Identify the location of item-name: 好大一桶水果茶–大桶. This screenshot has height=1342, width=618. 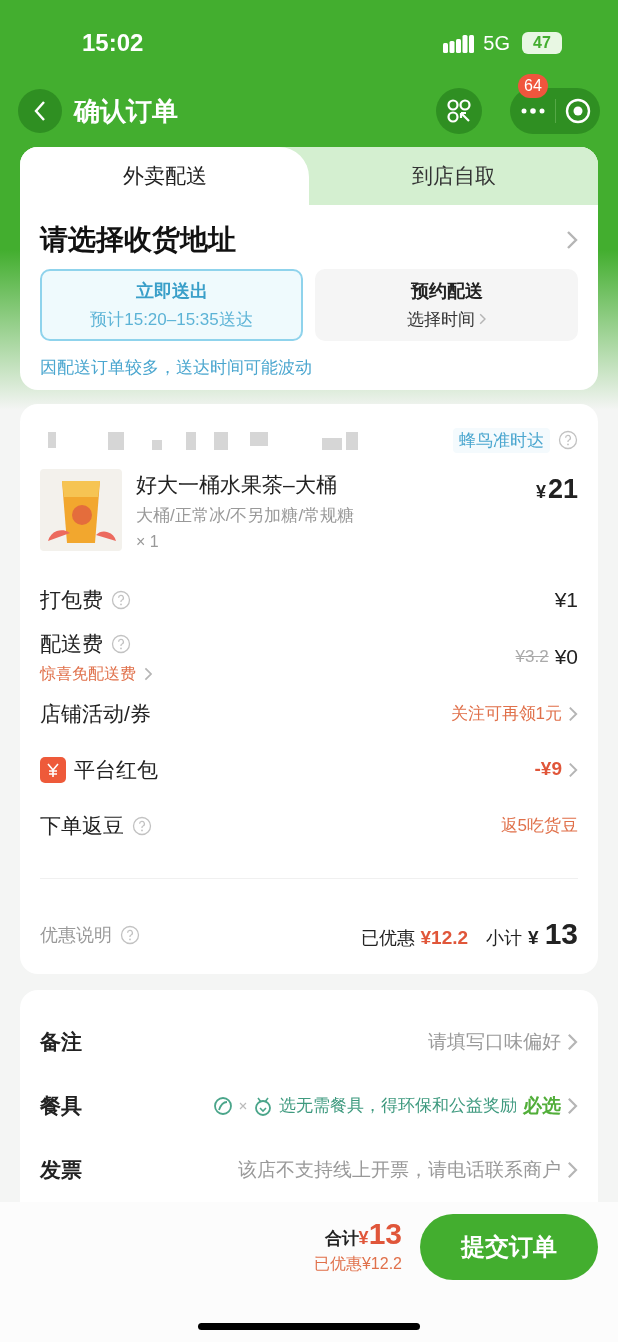
(237, 485).